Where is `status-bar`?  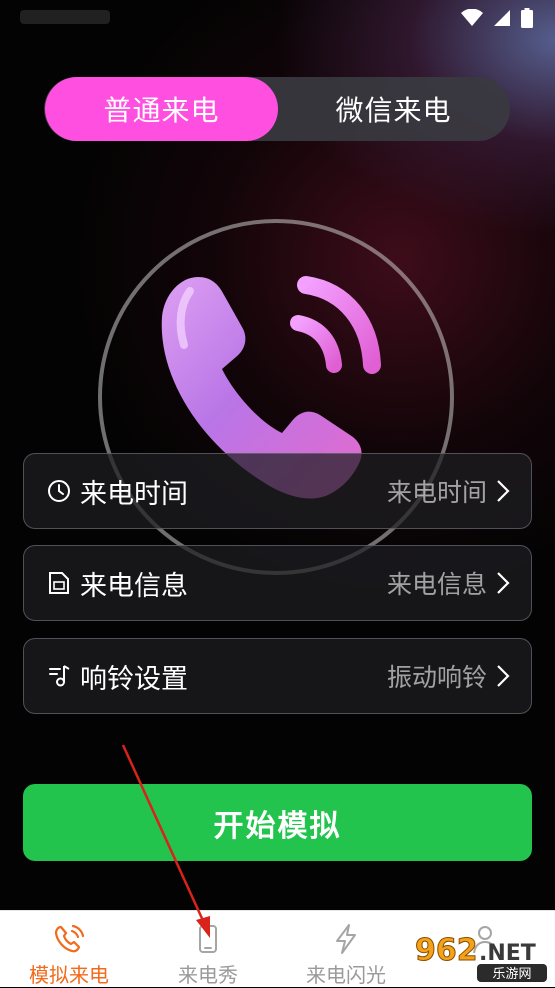
status-bar is located at coordinates (277, 18).